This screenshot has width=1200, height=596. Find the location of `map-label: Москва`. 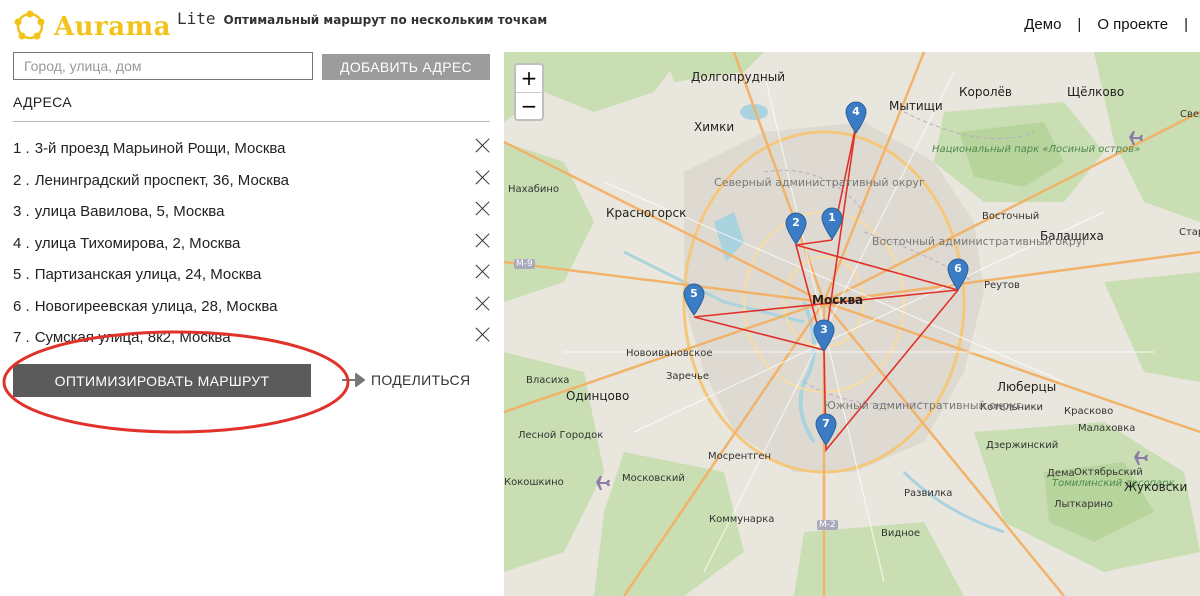

map-label: Москва is located at coordinates (838, 300).